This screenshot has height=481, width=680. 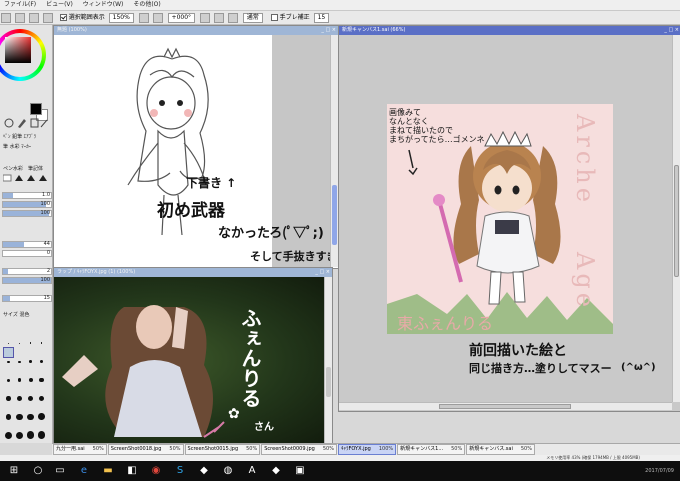 I want to click on photo-window-controls: _ □ ×, so click(x=322, y=272).